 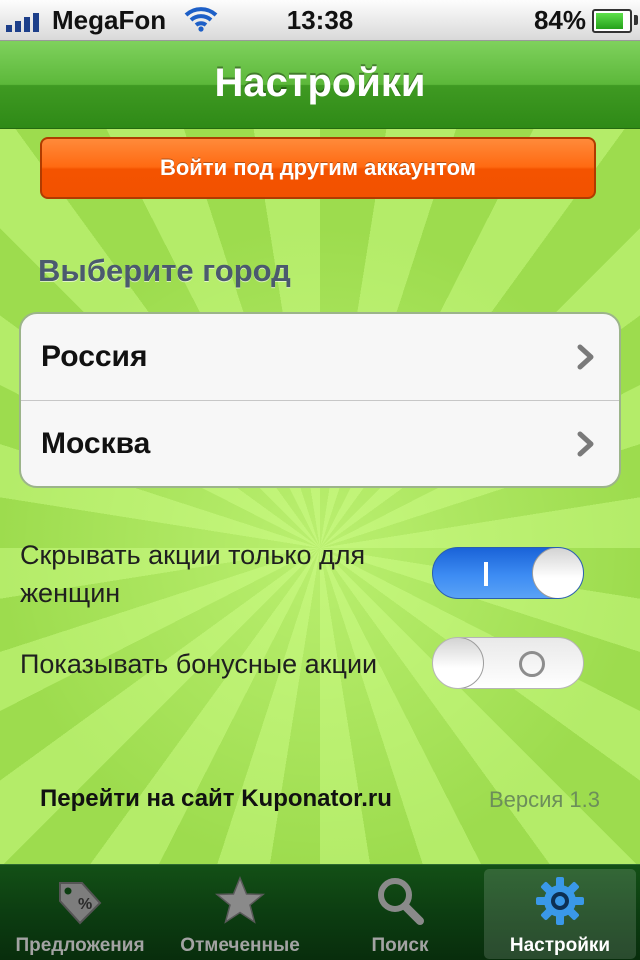 I want to click on tab-favorites: Отмеченные, so click(x=240, y=914).